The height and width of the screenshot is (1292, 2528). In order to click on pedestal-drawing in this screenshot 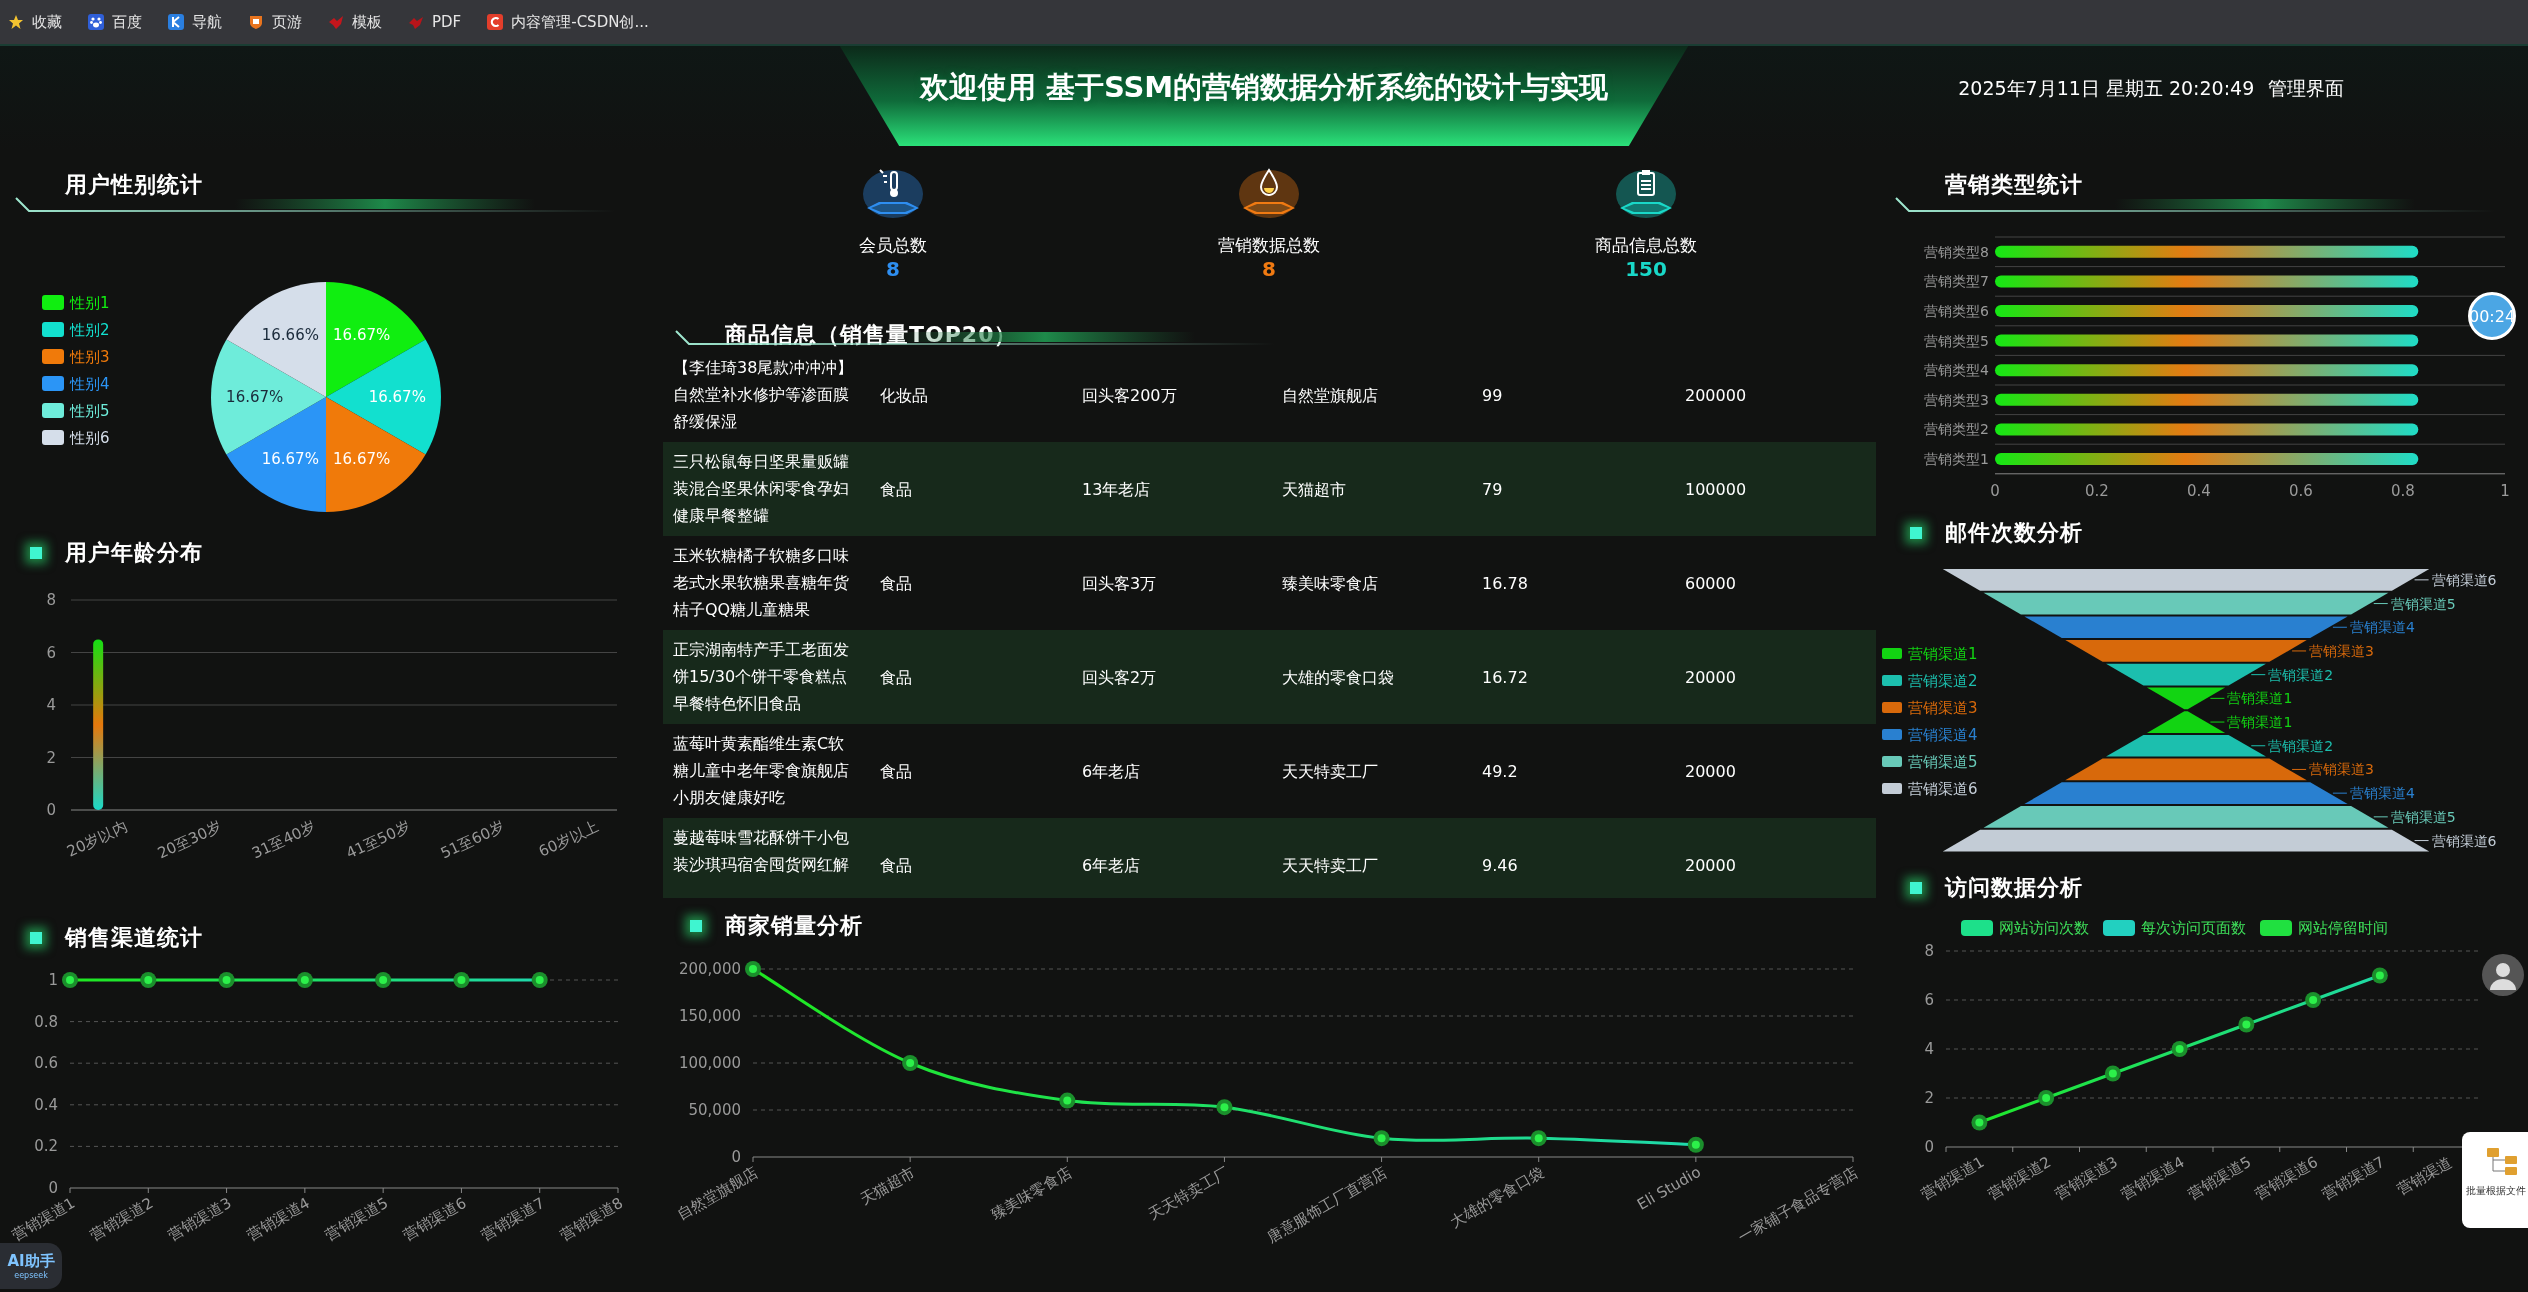, I will do `click(893, 194)`.